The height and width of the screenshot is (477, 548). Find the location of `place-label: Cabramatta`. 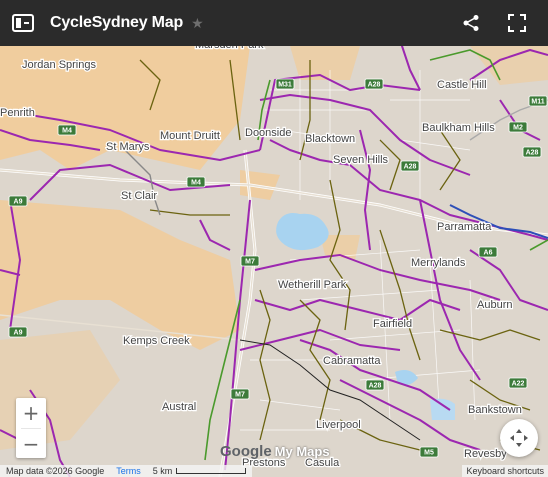

place-label: Cabramatta is located at coordinates (352, 361).